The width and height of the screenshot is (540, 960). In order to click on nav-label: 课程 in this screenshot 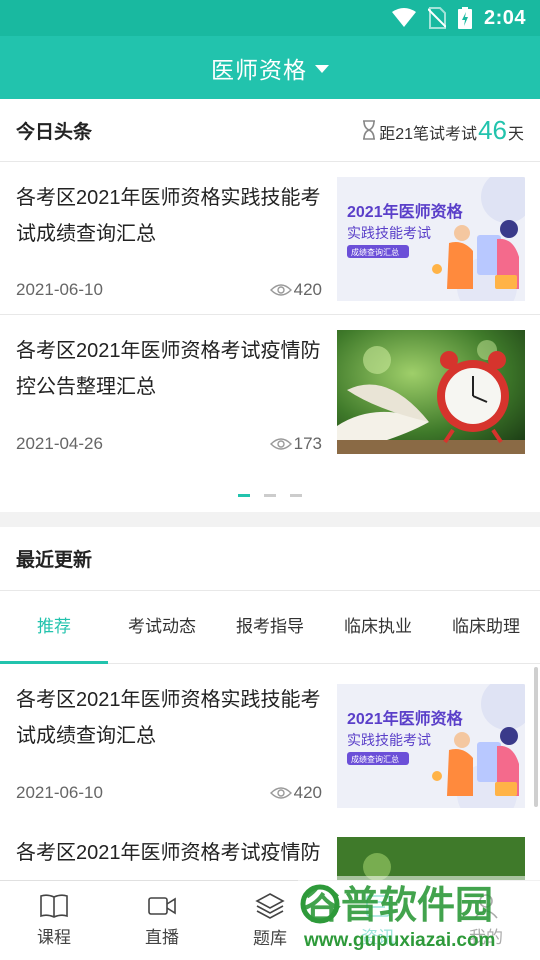, I will do `click(54, 937)`.